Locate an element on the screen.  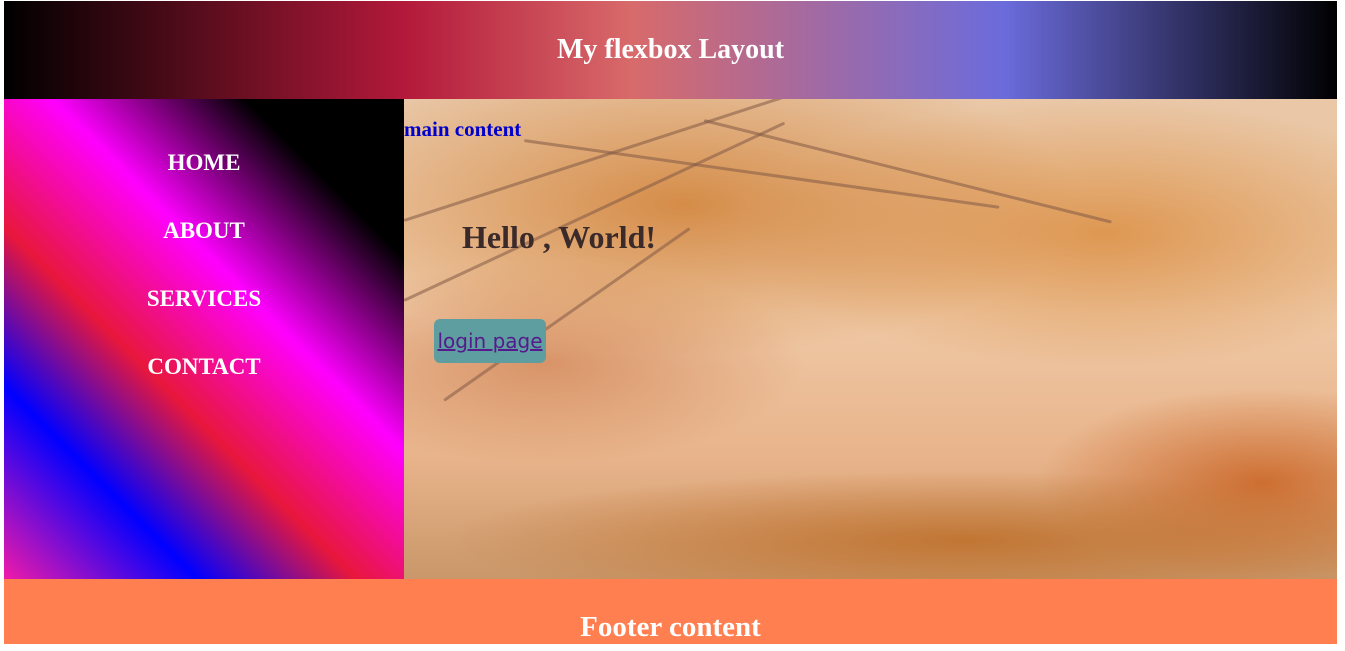
login-page-link: login page is located at coordinates (489, 341).